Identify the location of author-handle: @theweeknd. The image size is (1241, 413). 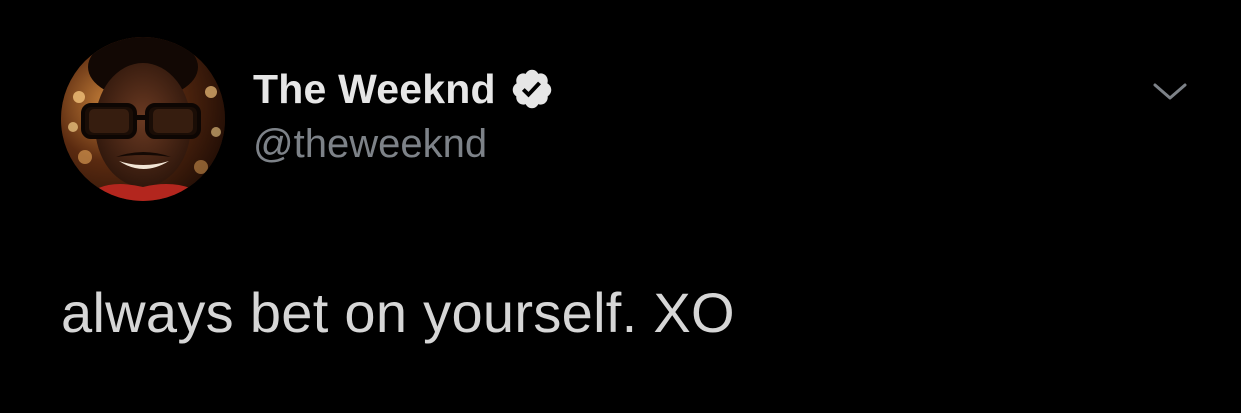
(370, 144).